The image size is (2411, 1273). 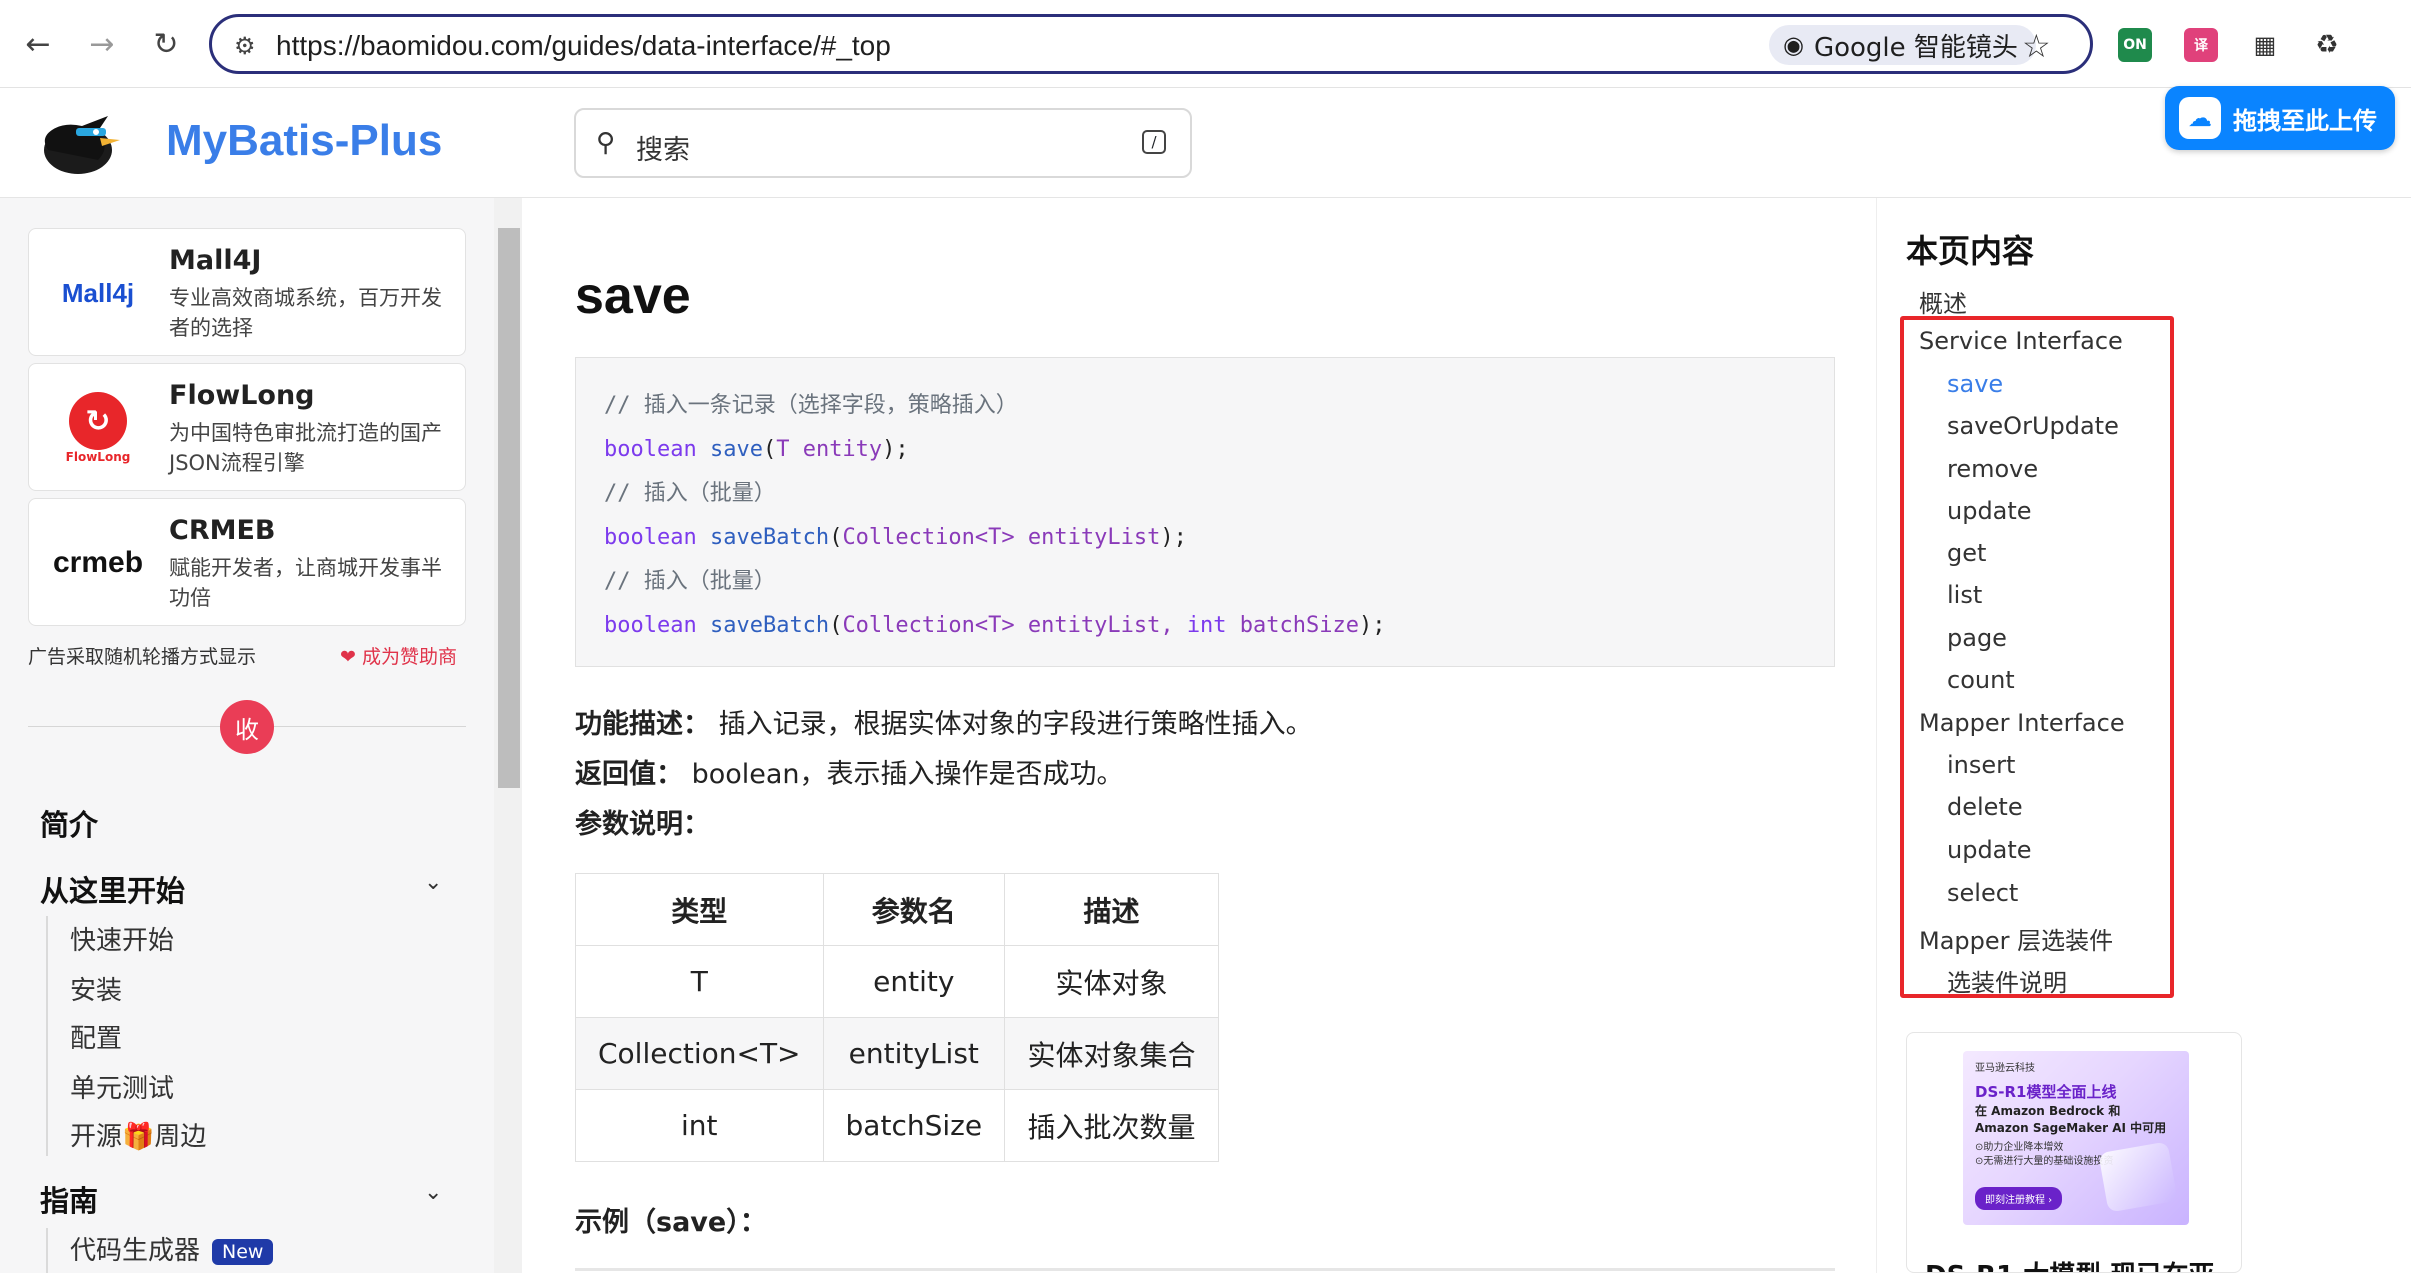 I want to click on lens-icon: ◉, so click(x=1793, y=45).